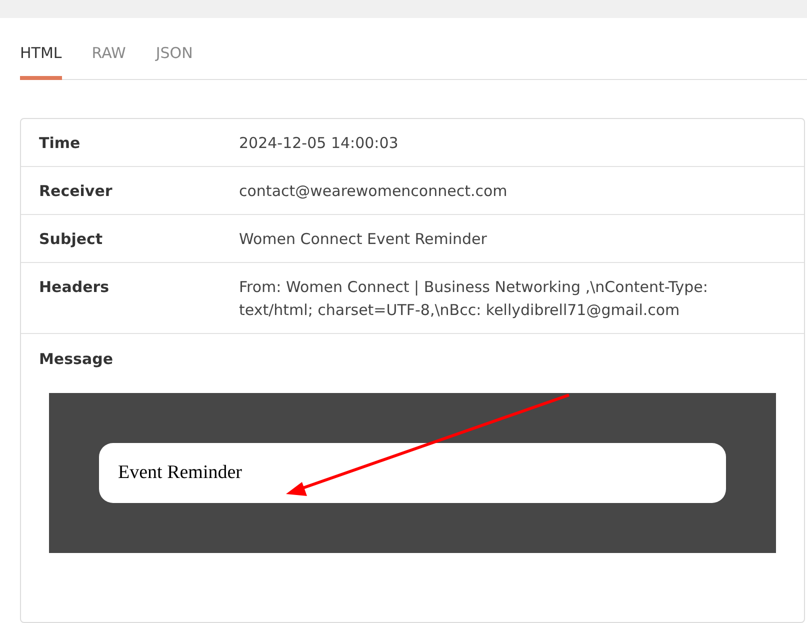 This screenshot has width=807, height=623. I want to click on tab: RAW, so click(109, 62).